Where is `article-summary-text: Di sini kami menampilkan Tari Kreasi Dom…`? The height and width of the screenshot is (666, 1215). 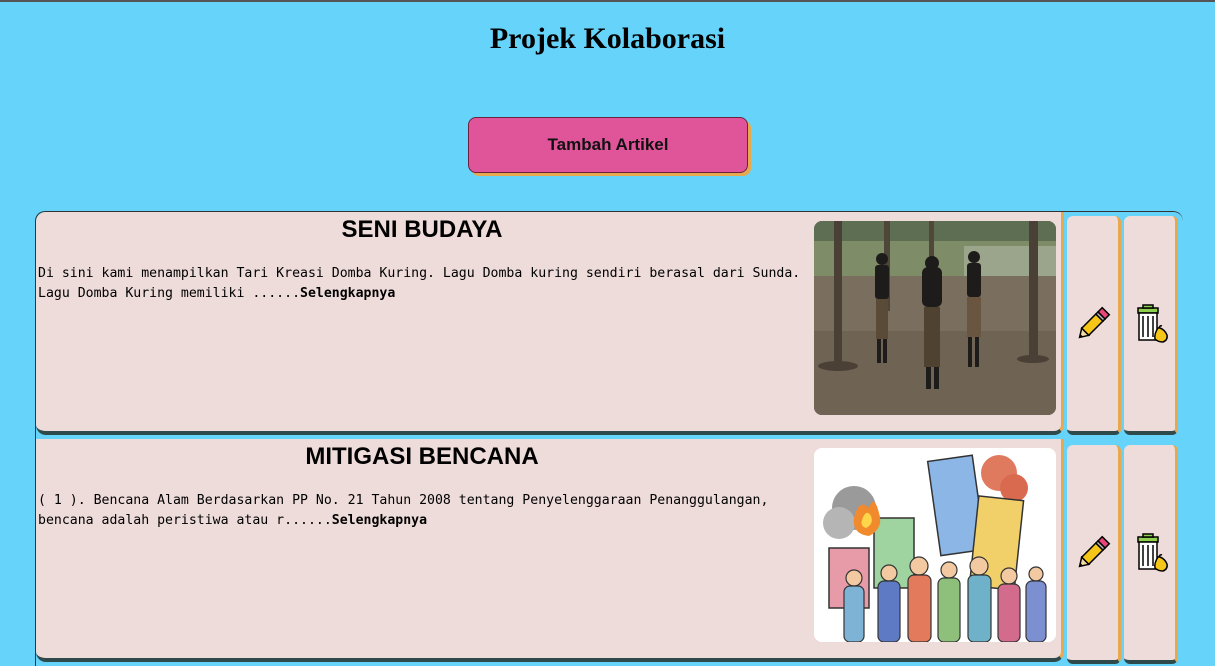
article-summary-text: Di sini kami menampilkan Tari Kreasi Dom… is located at coordinates (419, 283).